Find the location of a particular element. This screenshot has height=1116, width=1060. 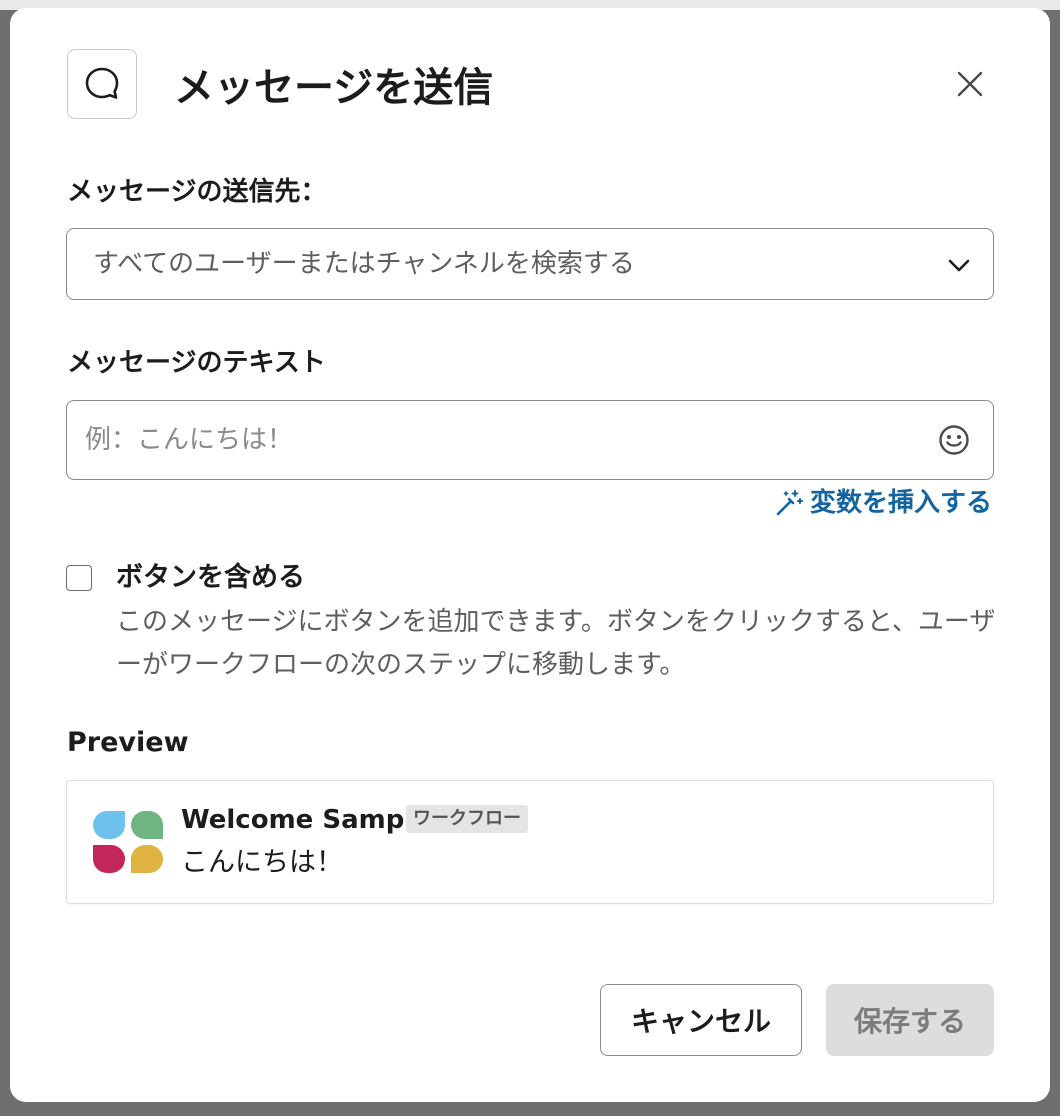

logo-blue-shape is located at coordinates (109, 825).